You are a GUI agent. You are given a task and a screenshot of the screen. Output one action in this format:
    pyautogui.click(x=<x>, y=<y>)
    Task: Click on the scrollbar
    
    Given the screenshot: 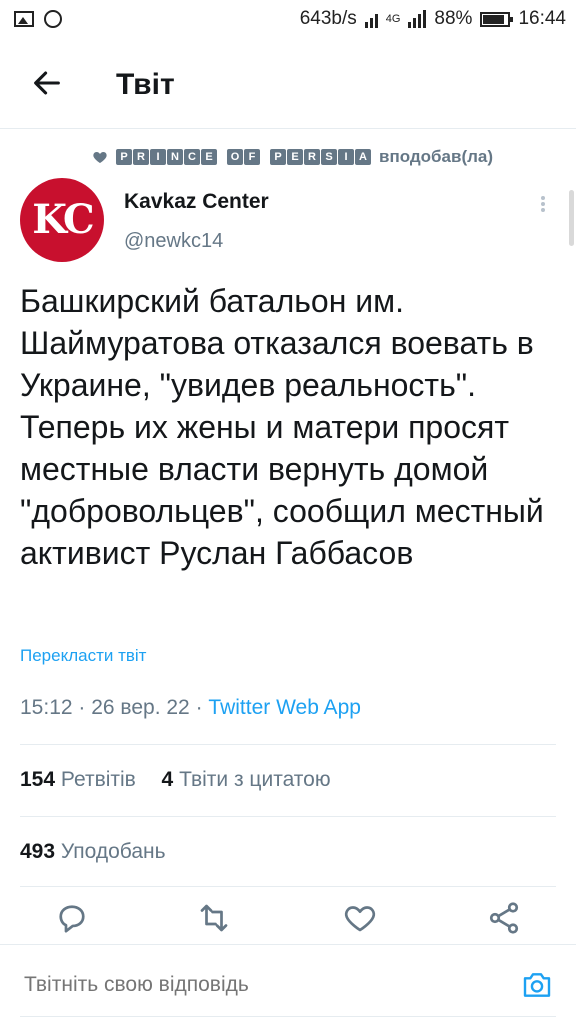 What is the action you would take?
    pyautogui.click(x=571, y=218)
    